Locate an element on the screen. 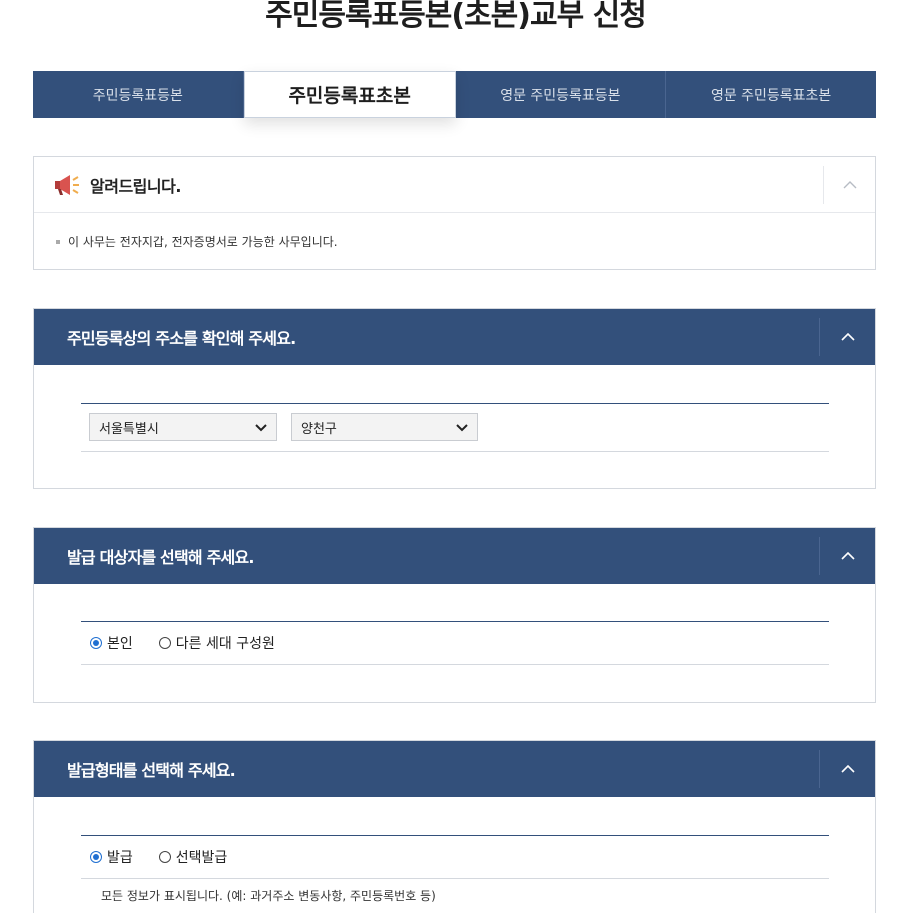 The width and height of the screenshot is (911, 913). address-section-title: 주민등록상의 주소를 확인해 주세요. is located at coordinates (181, 338).